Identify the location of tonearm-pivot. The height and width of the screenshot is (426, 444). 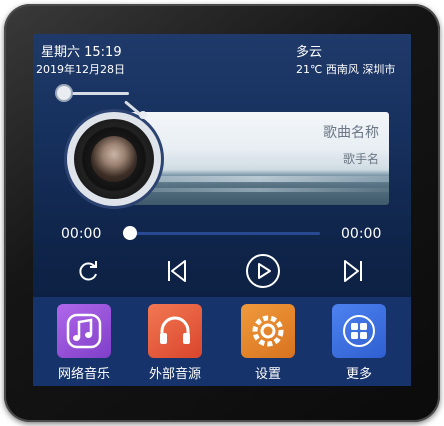
(64, 93).